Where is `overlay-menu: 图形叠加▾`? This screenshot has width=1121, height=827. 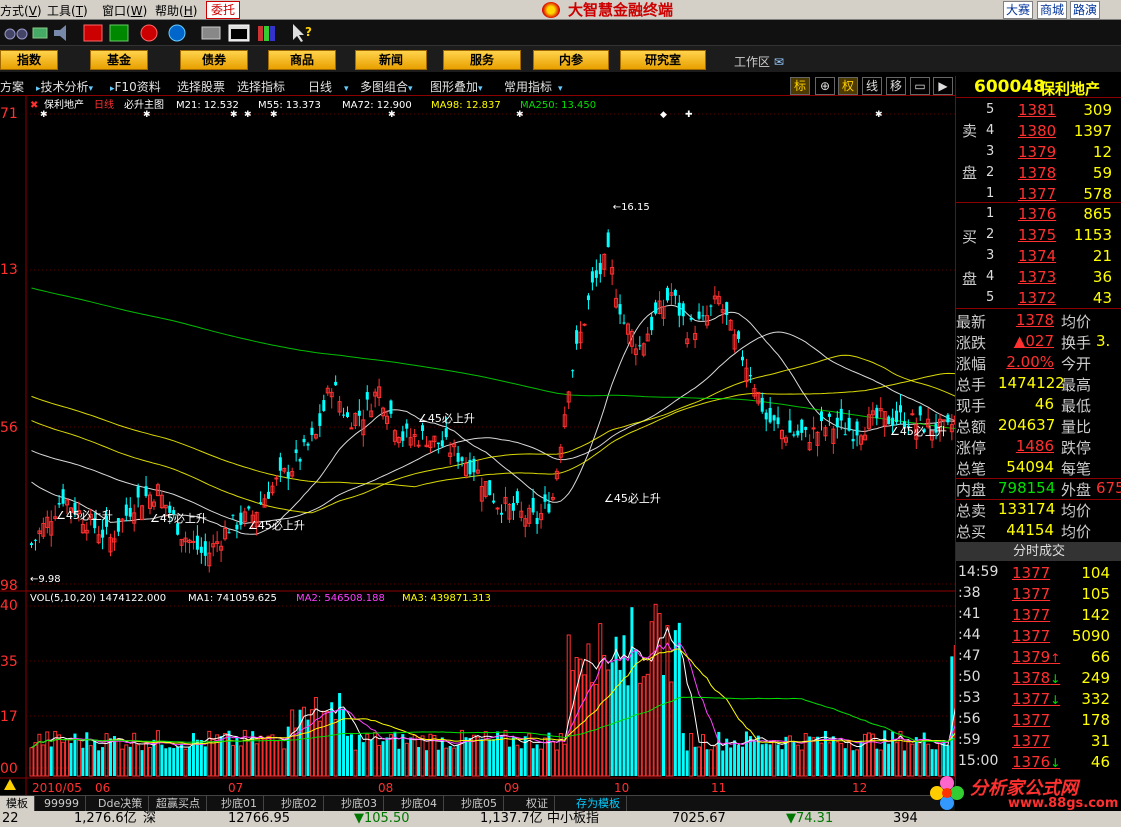 overlay-menu: 图形叠加▾ is located at coordinates (456, 86).